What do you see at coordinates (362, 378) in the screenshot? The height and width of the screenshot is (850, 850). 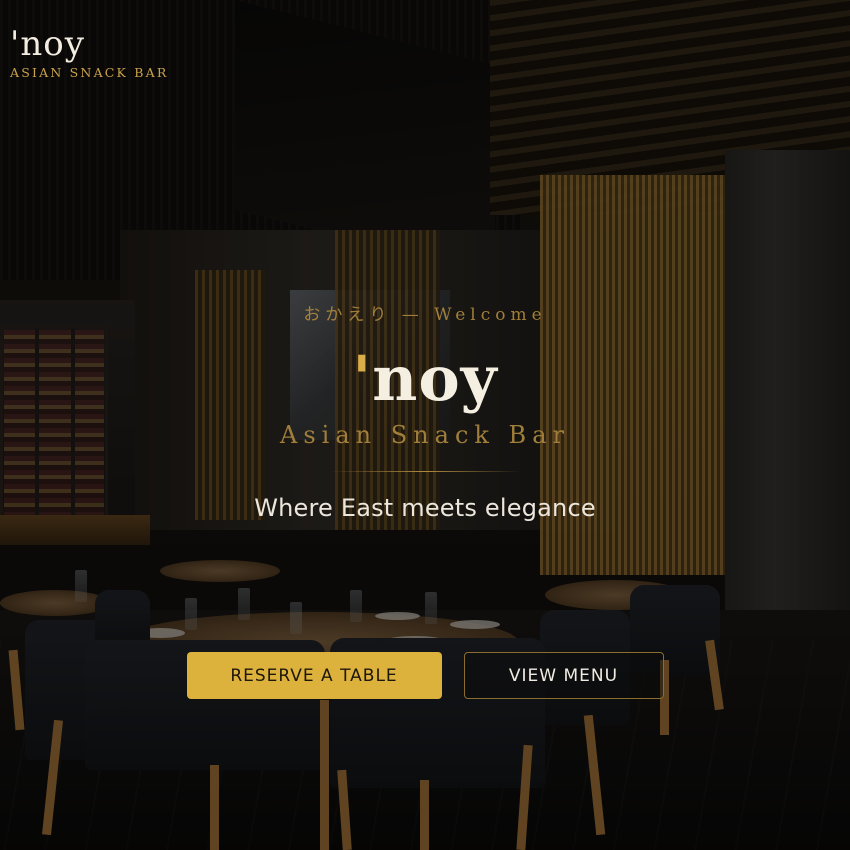 I see `hero-title-mark: '` at bounding box center [362, 378].